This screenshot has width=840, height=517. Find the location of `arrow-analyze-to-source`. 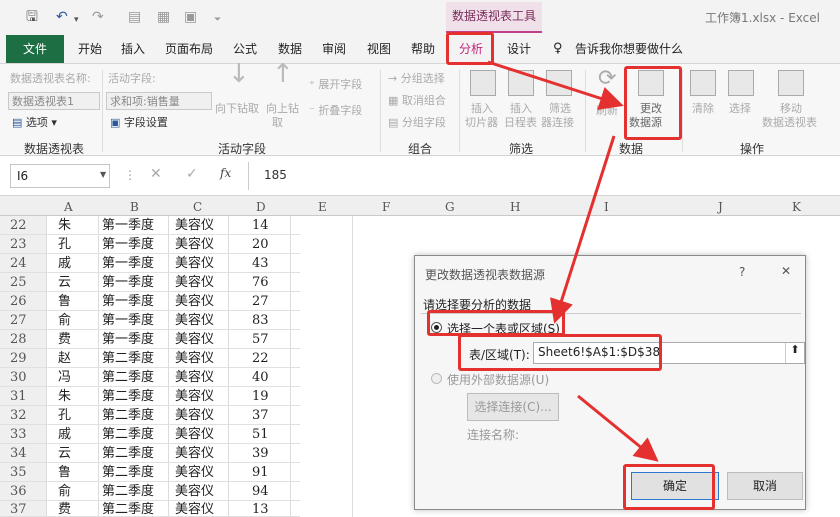

arrow-analyze-to-source is located at coordinates (555, 85).